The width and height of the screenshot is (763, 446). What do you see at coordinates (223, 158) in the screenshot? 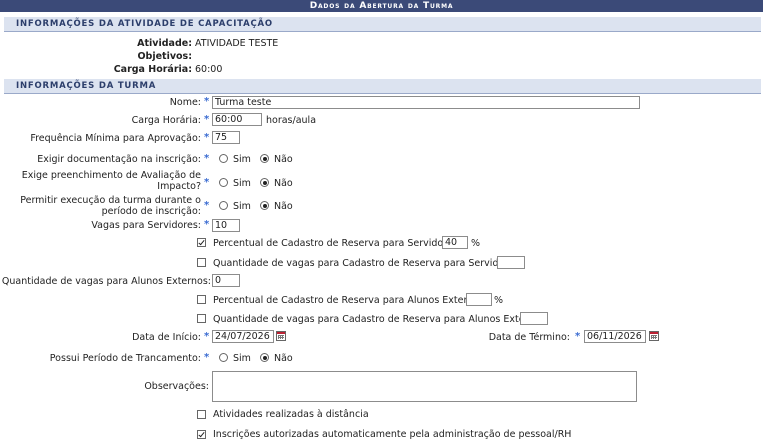
I see `exigir-doc-sim-radio` at bounding box center [223, 158].